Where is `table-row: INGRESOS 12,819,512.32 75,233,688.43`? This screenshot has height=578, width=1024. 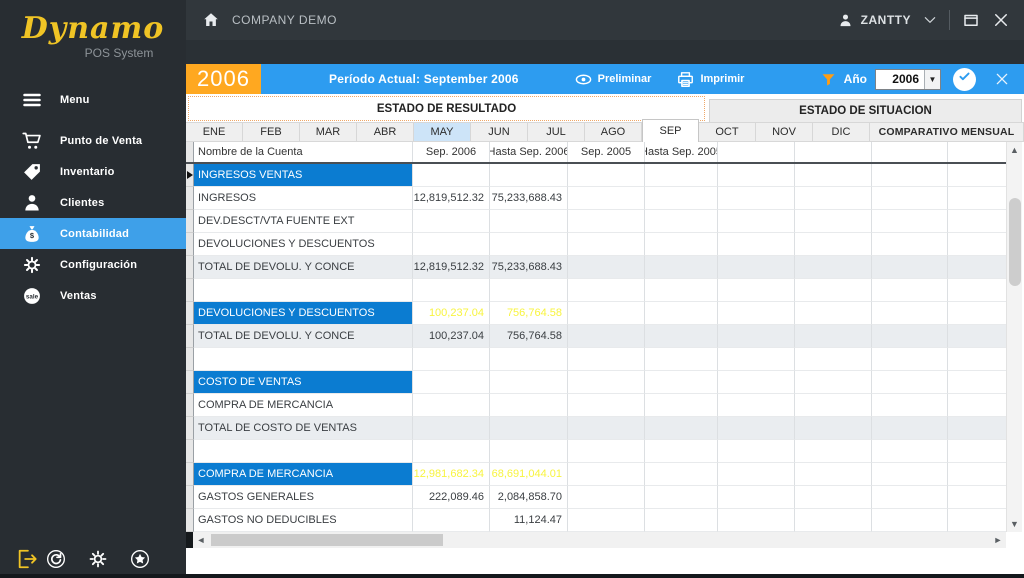
table-row: INGRESOS 12,819,512.32 75,233,688.43 is located at coordinates (596, 198).